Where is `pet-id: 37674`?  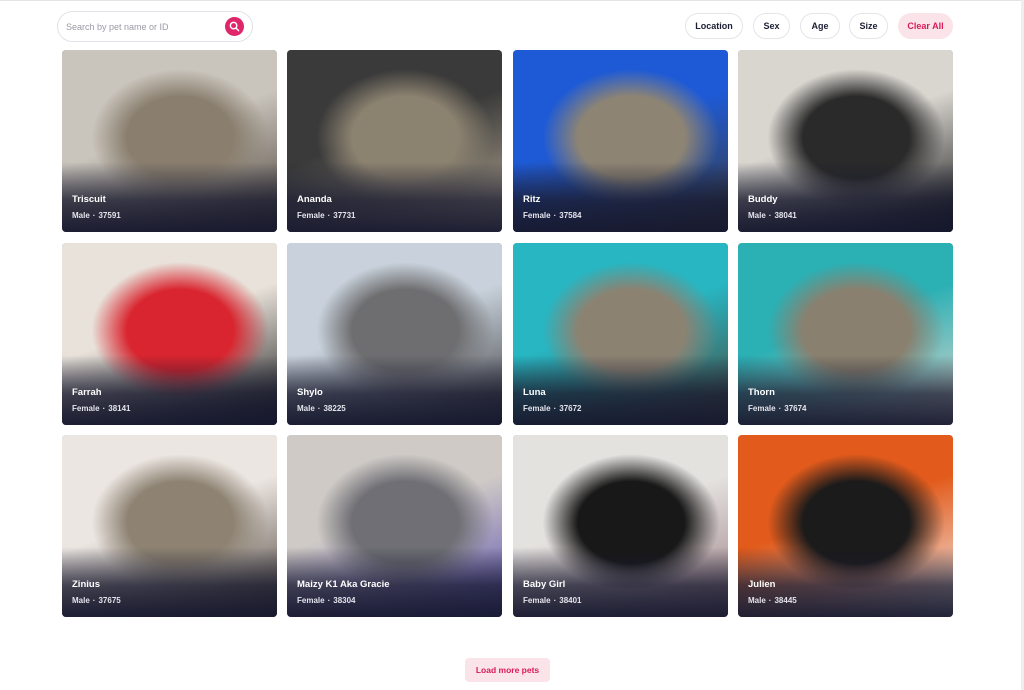 pet-id: 37674 is located at coordinates (795, 408).